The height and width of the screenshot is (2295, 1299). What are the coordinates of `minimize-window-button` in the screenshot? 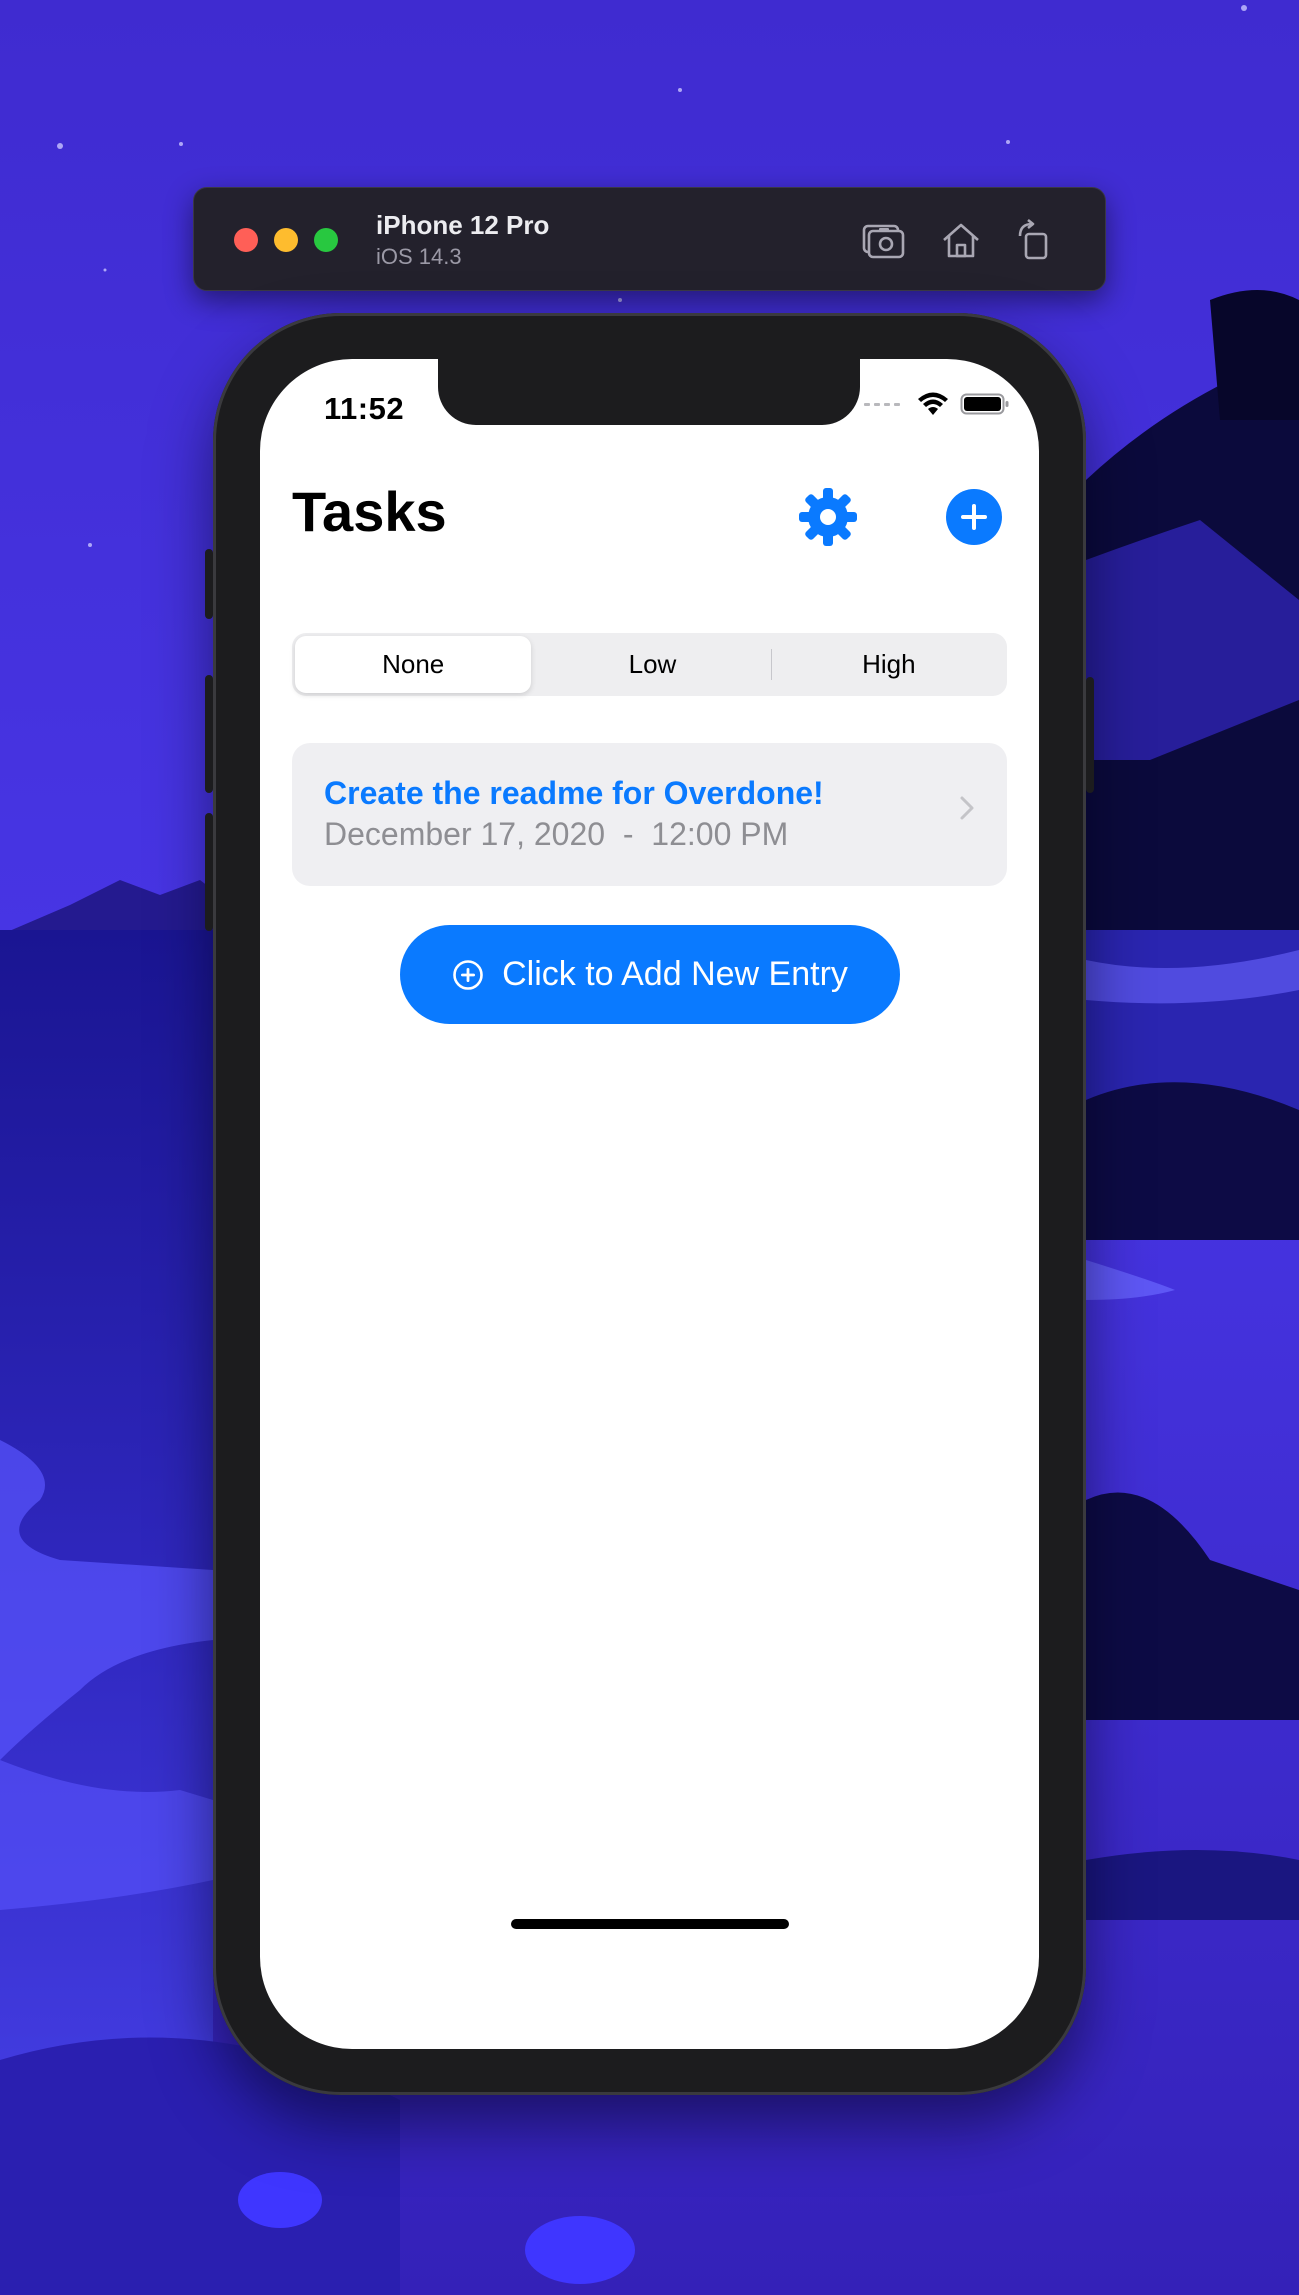 It's located at (286, 240).